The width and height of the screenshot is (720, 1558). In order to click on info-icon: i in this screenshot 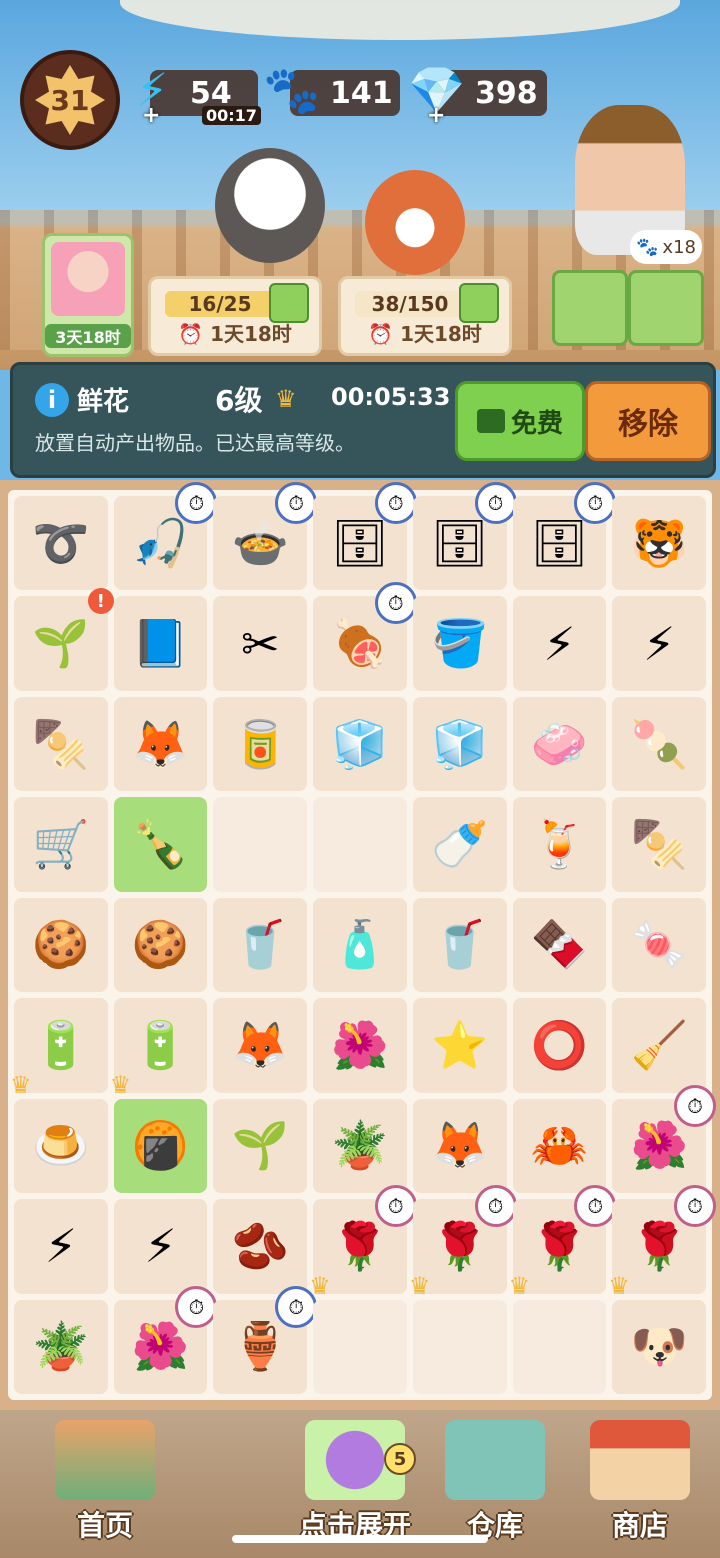, I will do `click(52, 400)`.